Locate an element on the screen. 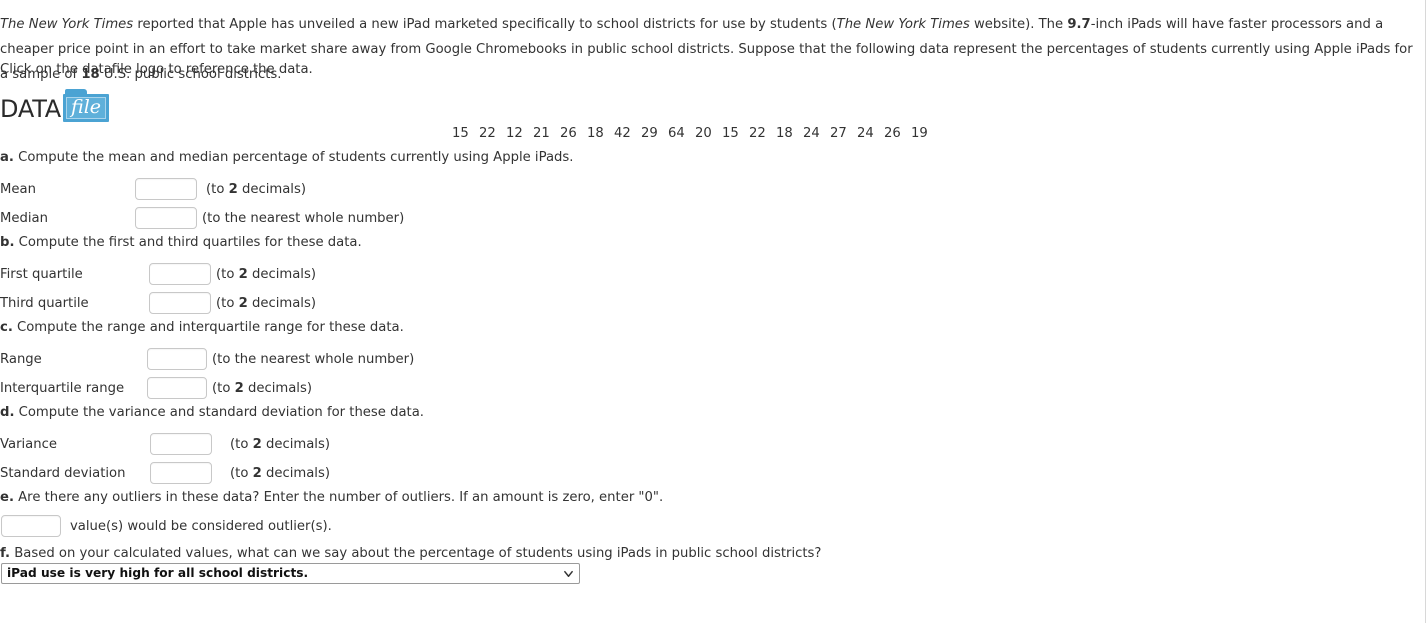 The height and width of the screenshot is (623, 1426). interquartile-range-row: Interquartile range (to 2 decimals) is located at coordinates (156, 388).